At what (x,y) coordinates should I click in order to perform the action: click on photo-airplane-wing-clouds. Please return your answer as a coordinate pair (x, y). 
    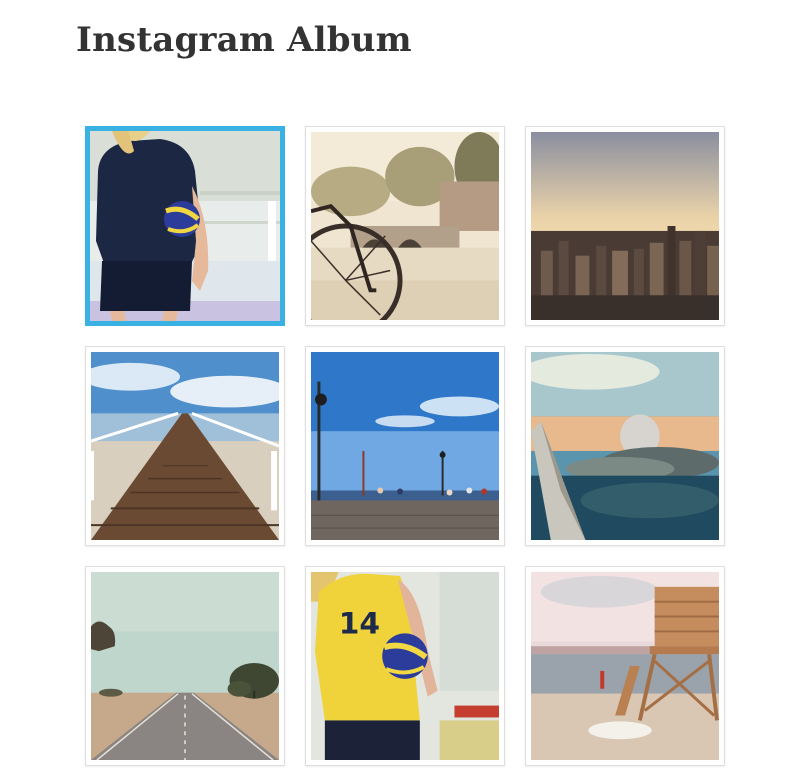
    Looking at the image, I should click on (625, 446).